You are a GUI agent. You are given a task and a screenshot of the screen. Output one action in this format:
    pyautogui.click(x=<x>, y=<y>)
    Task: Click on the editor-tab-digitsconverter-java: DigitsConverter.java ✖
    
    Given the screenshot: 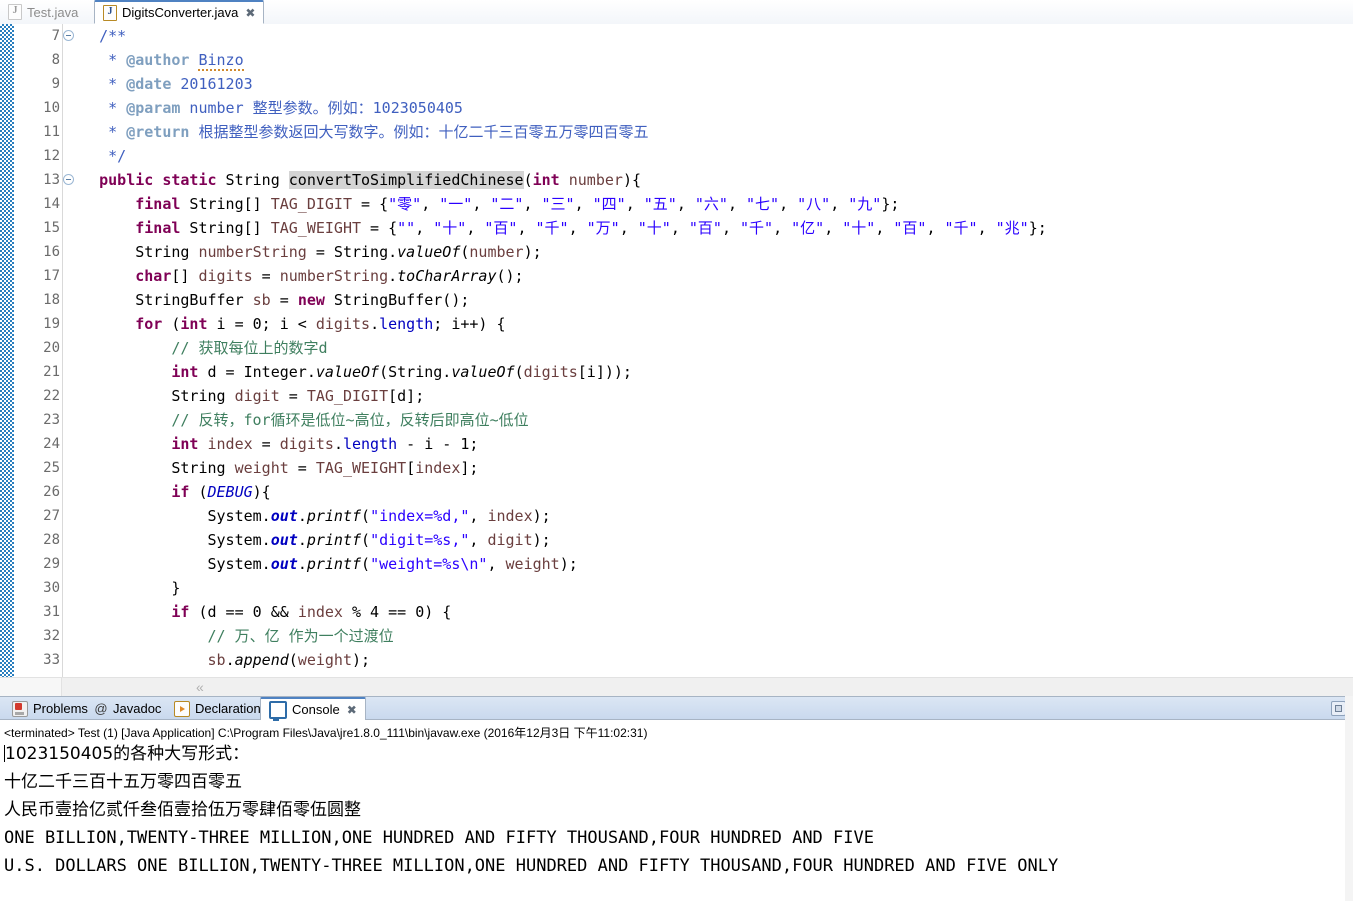 What is the action you would take?
    pyautogui.click(x=179, y=12)
    